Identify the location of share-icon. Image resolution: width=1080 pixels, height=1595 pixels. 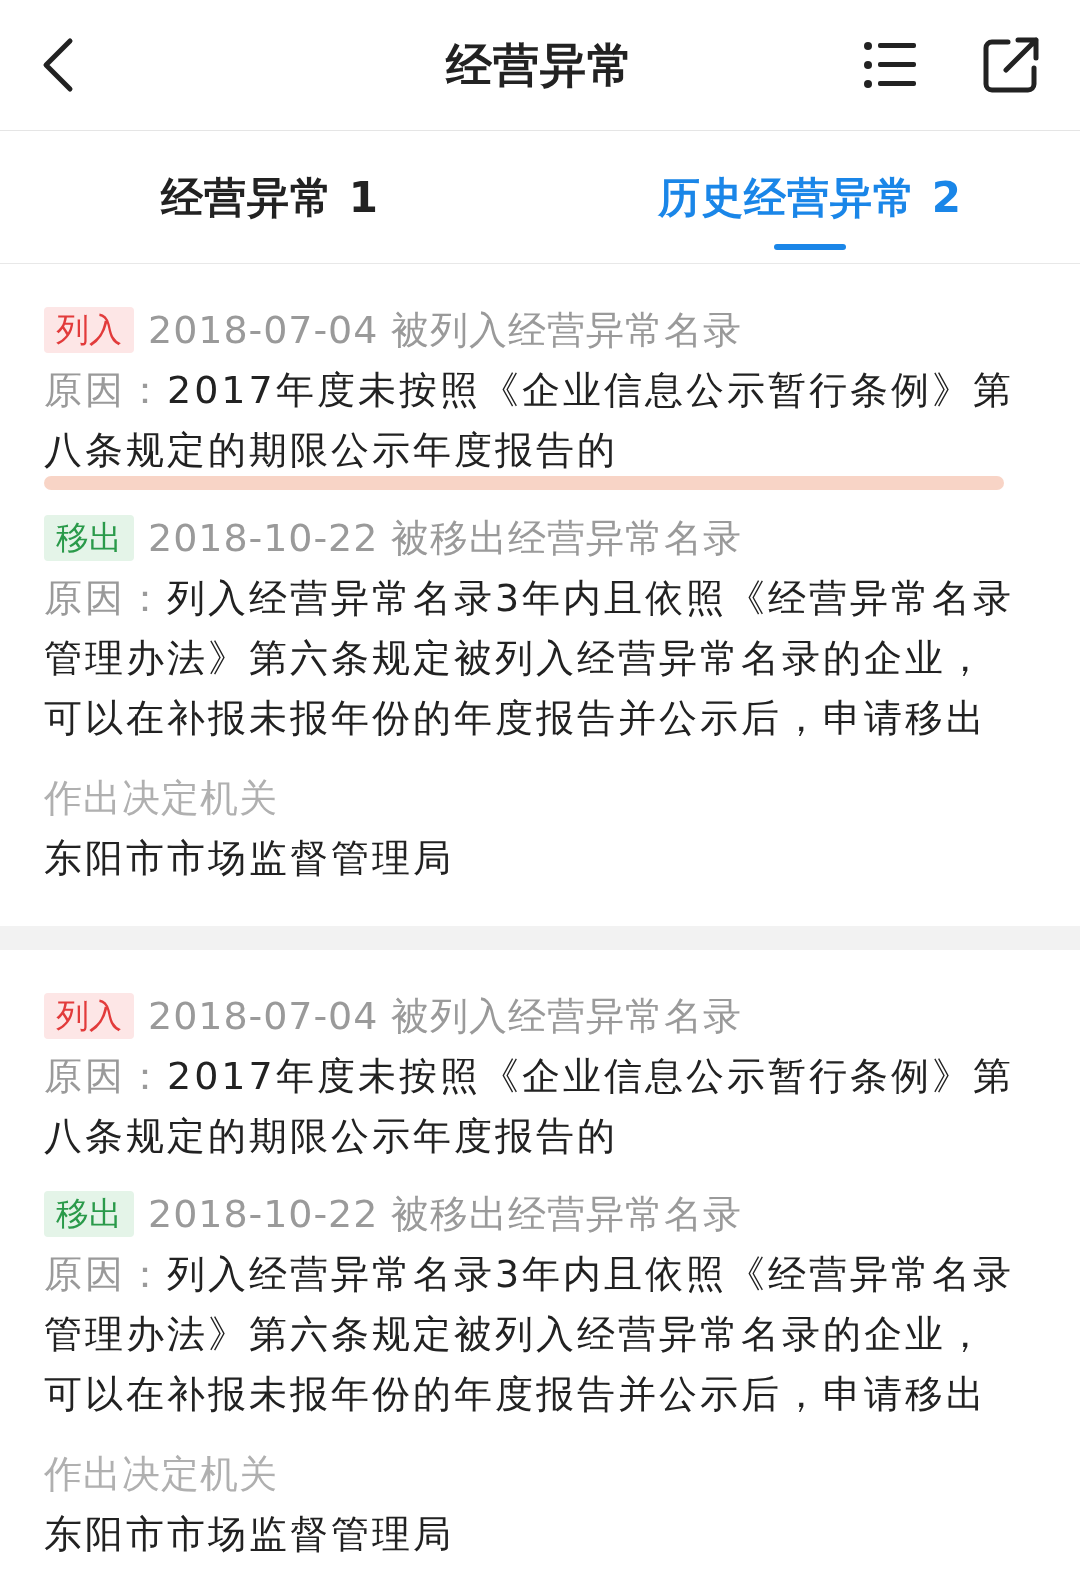
(1011, 65).